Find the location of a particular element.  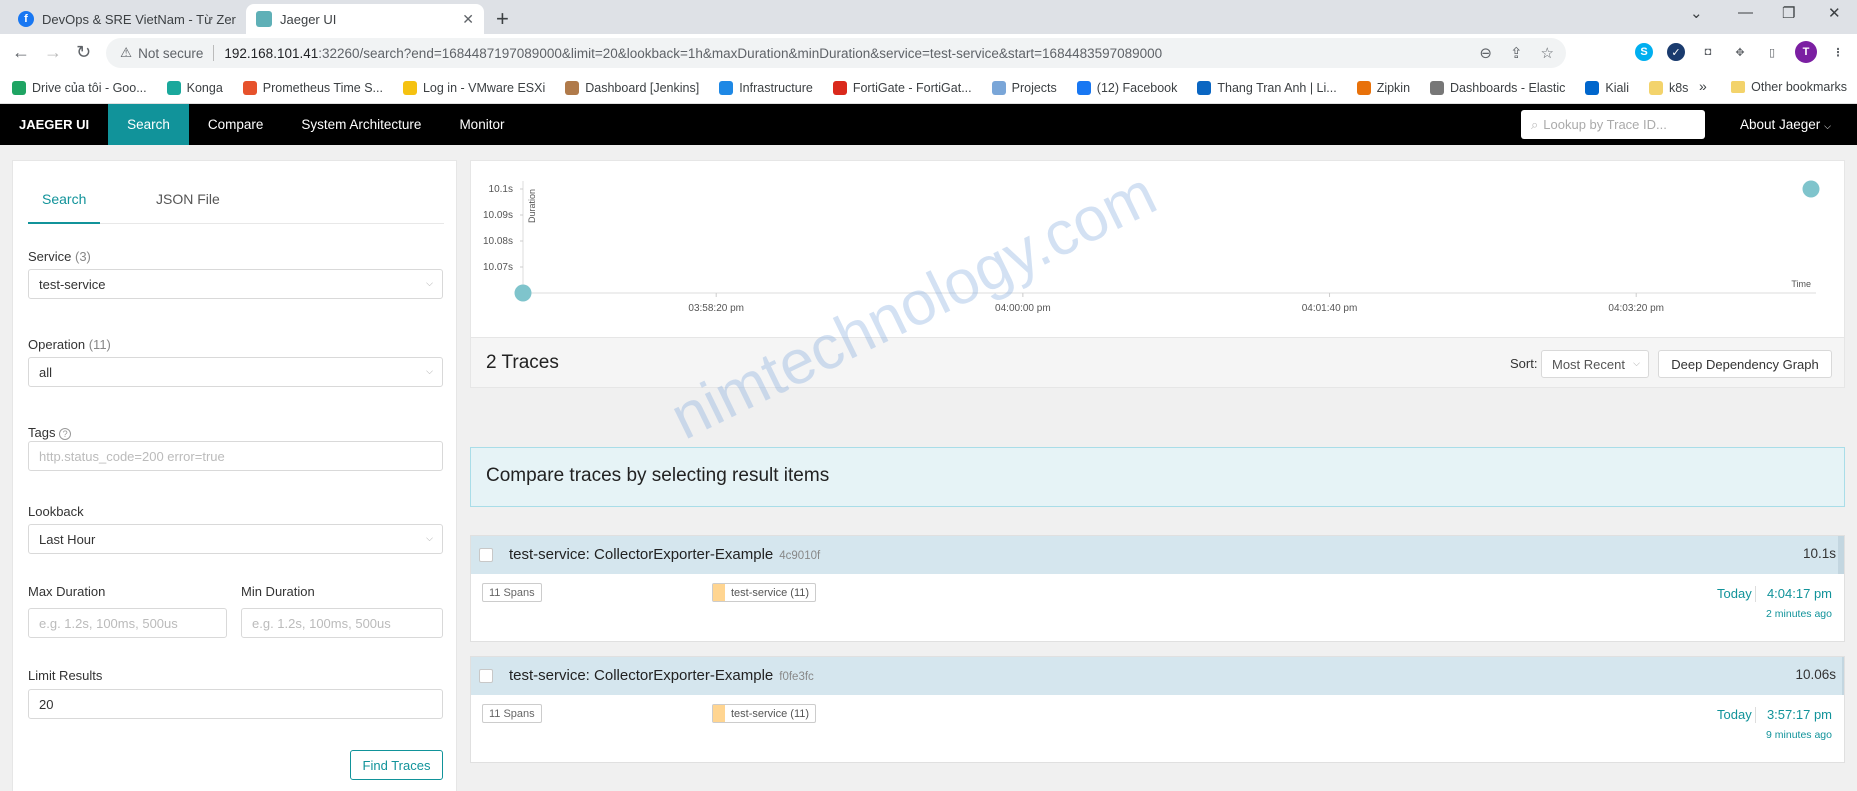

about-label: About Jaeger is located at coordinates (1780, 124).